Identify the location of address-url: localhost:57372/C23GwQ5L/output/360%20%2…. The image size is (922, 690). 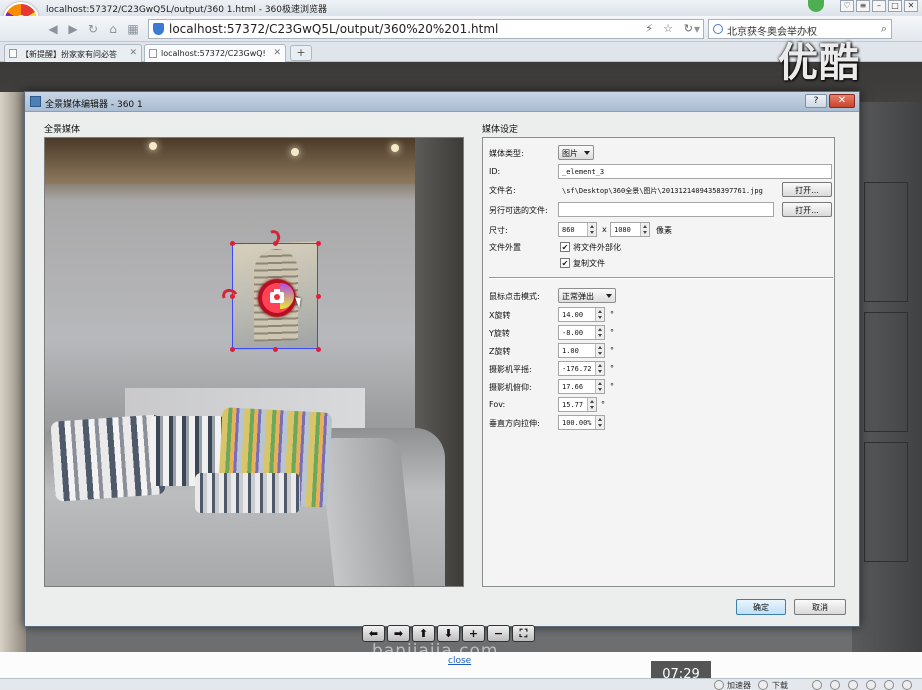
(333, 29).